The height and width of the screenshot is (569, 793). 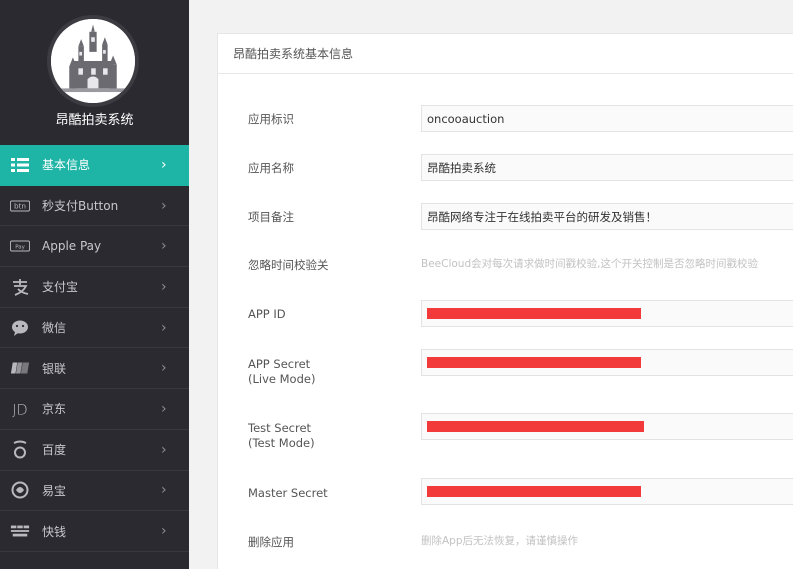 I want to click on sidebar-item-baidu: 百度 ›, so click(x=94, y=450).